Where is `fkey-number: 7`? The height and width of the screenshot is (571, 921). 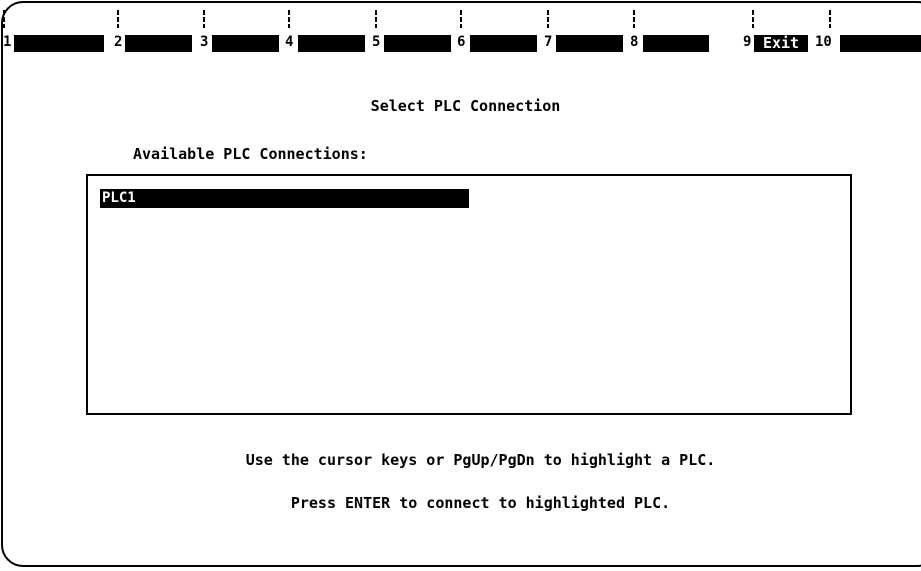 fkey-number: 7 is located at coordinates (548, 42).